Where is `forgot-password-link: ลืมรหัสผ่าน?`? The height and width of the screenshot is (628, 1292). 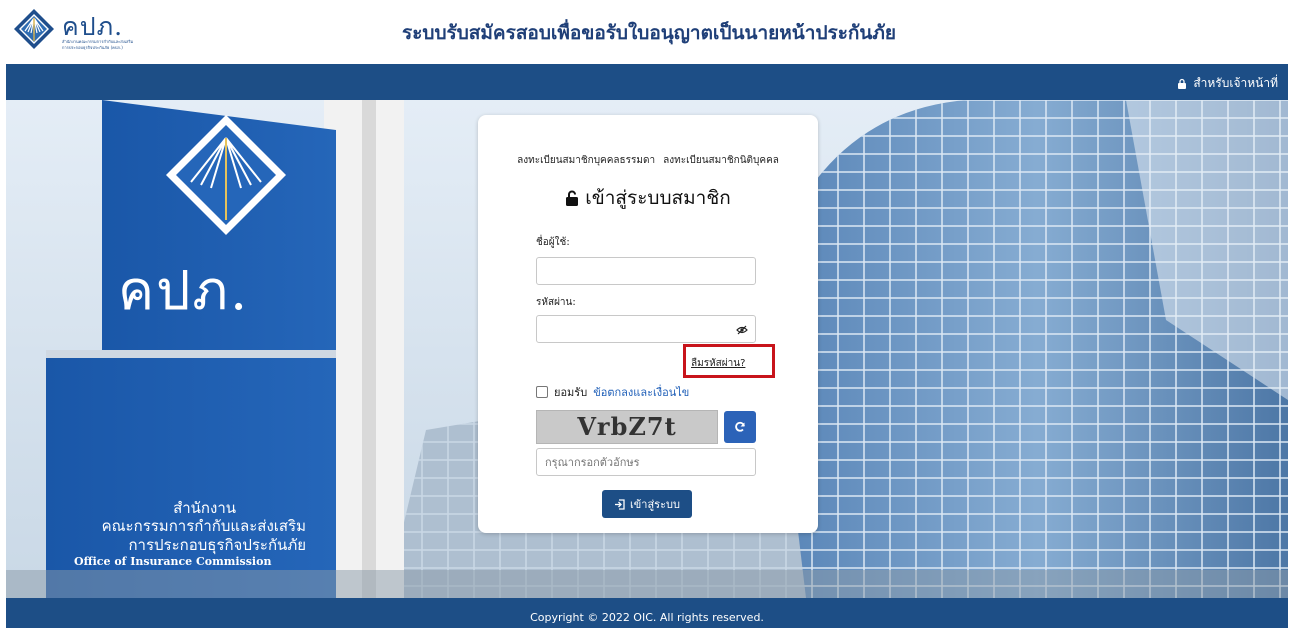
forgot-password-link: ลืมรหัสผ่าน? is located at coordinates (718, 363).